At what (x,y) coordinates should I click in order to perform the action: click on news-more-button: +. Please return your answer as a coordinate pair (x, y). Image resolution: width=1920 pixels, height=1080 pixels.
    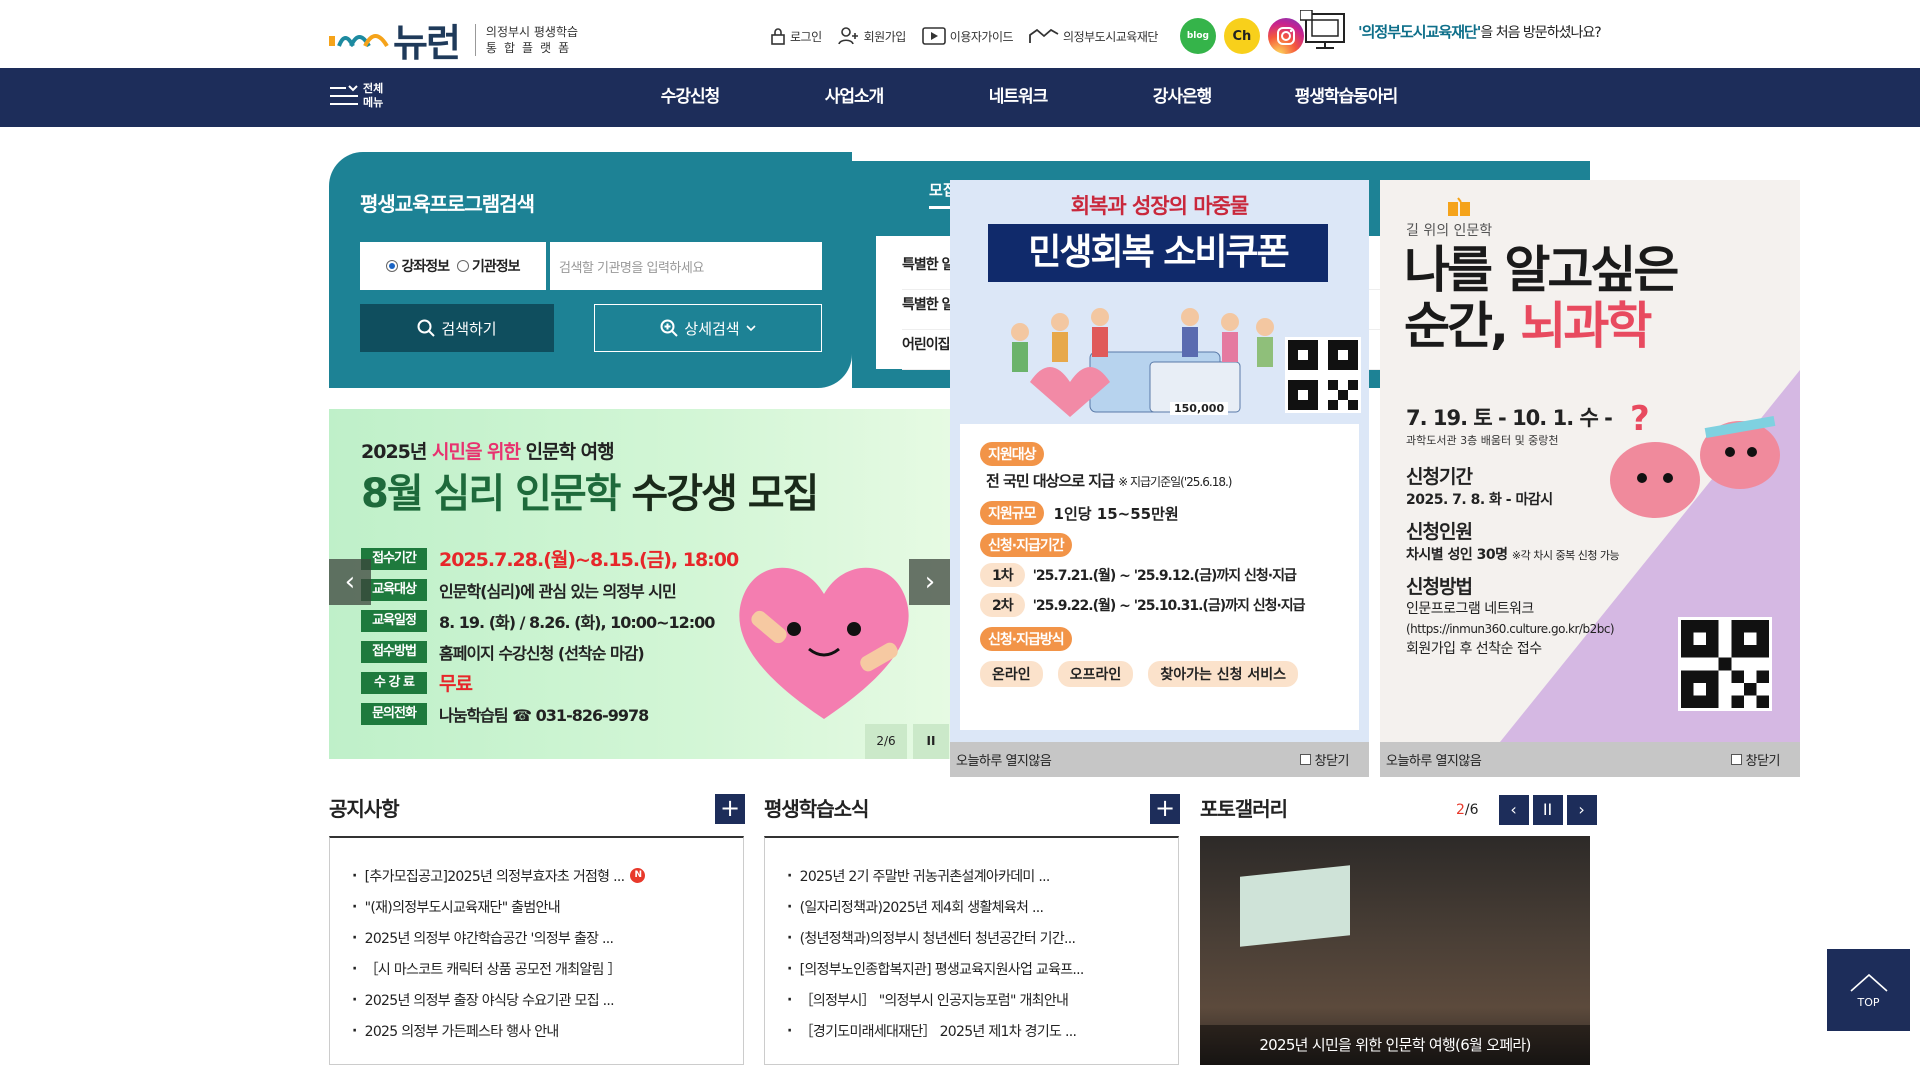
    Looking at the image, I should click on (1165, 809).